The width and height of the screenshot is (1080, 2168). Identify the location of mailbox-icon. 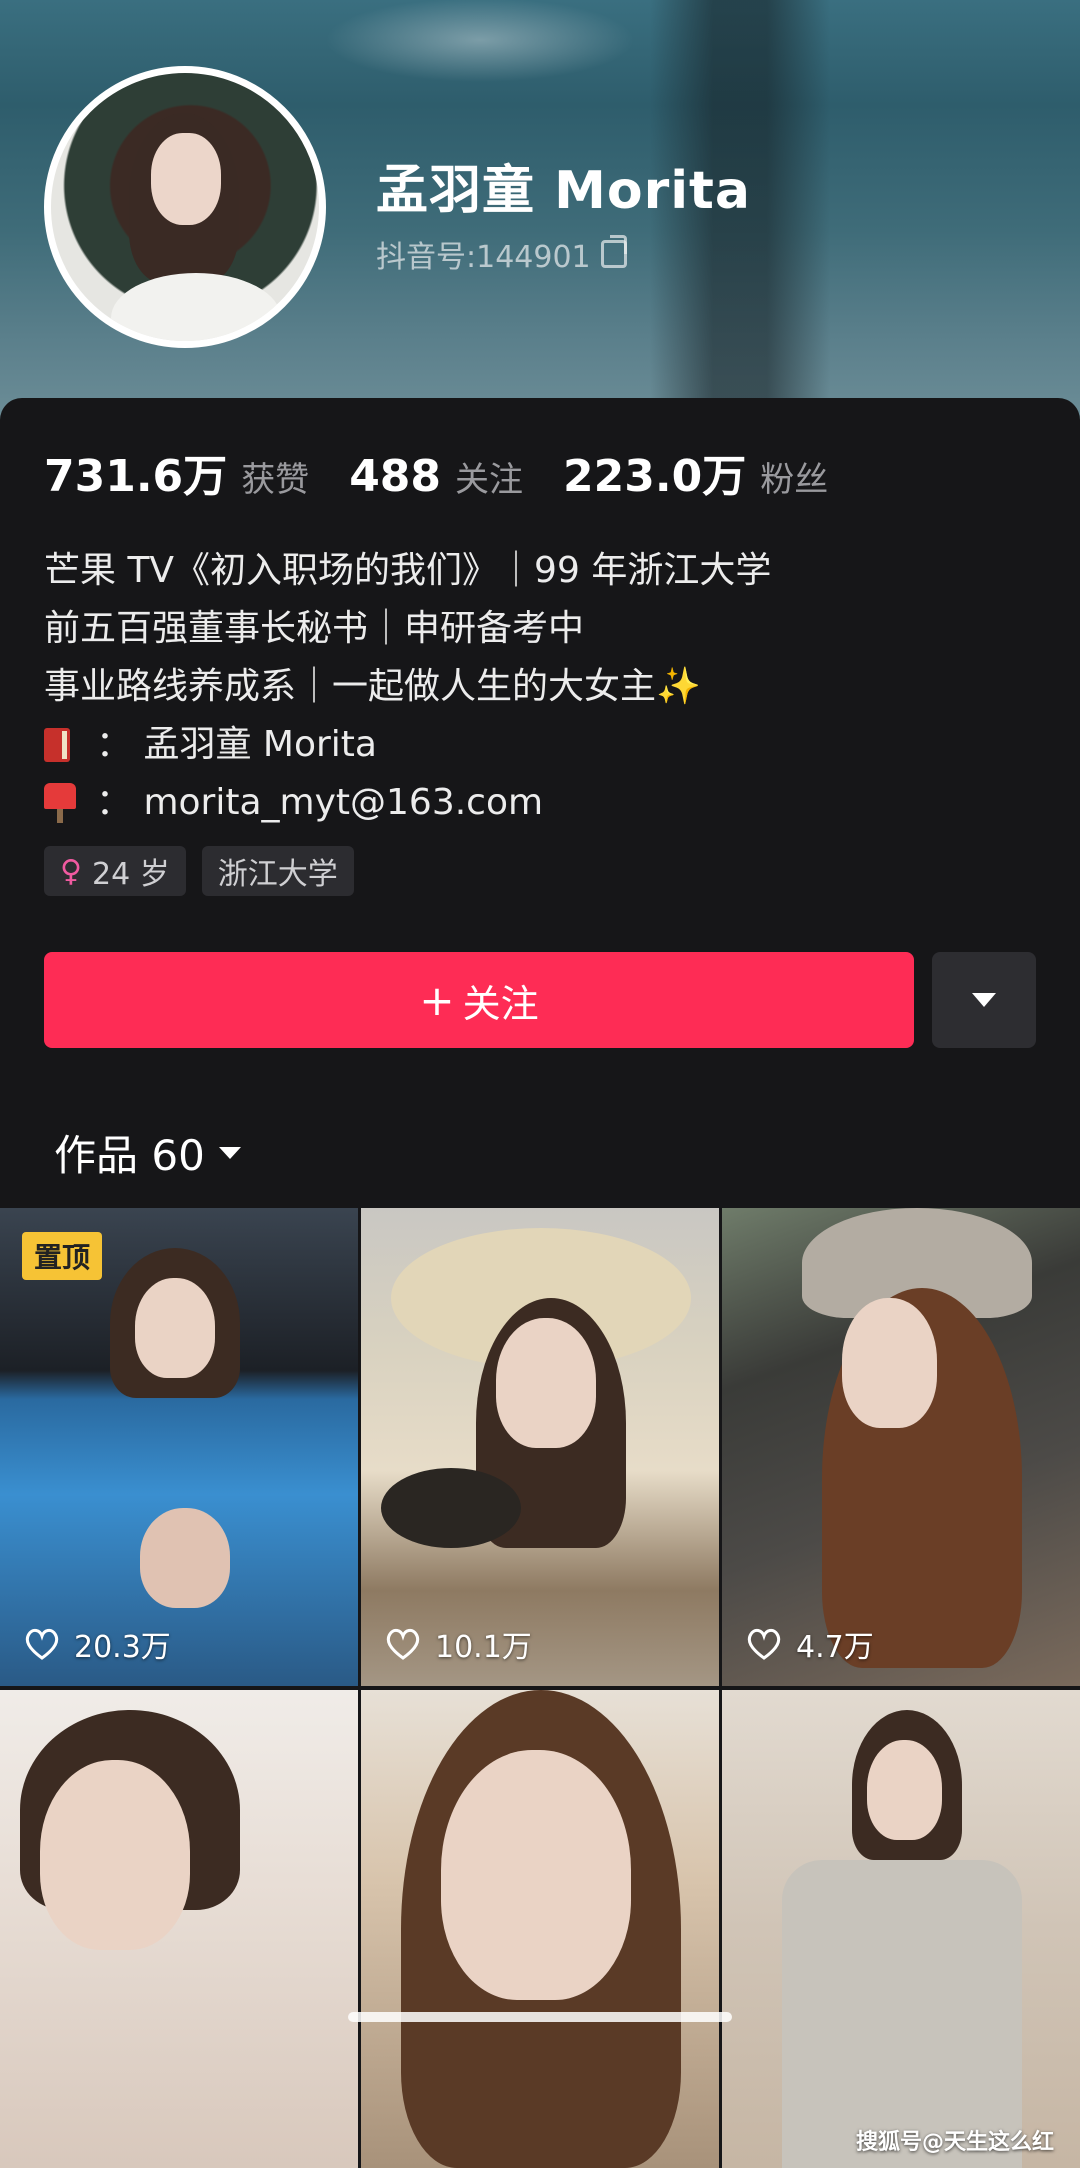
(60, 803).